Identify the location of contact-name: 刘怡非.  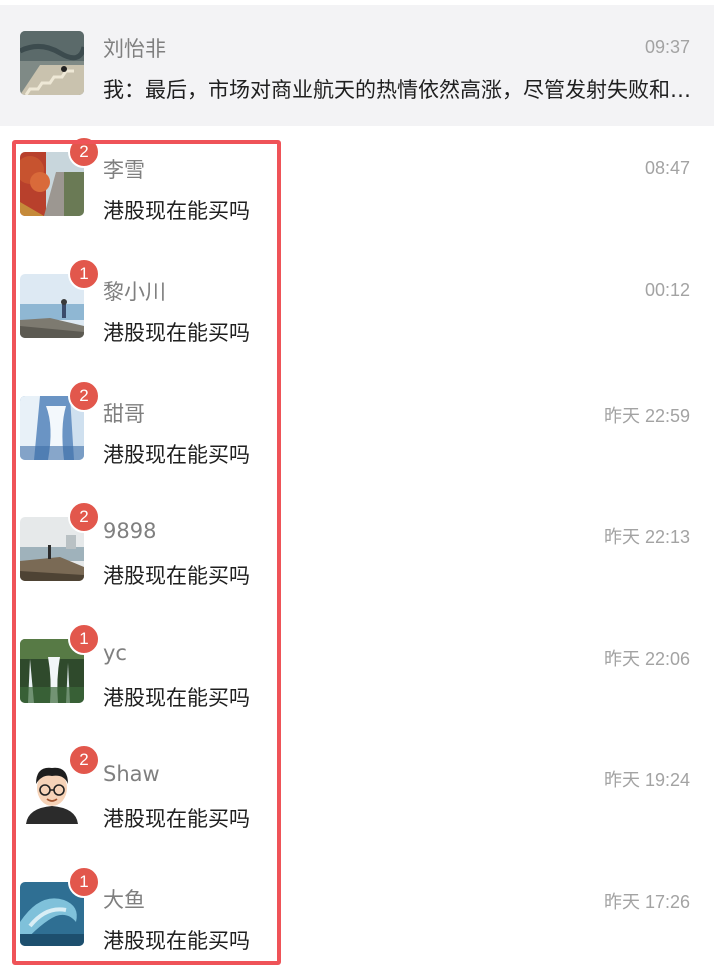
(134, 49).